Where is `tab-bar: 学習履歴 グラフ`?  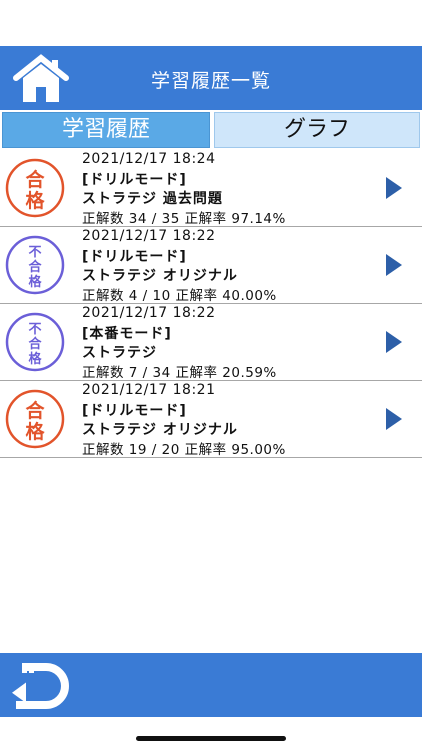
tab-bar: 学習履歴 グラフ is located at coordinates (211, 130).